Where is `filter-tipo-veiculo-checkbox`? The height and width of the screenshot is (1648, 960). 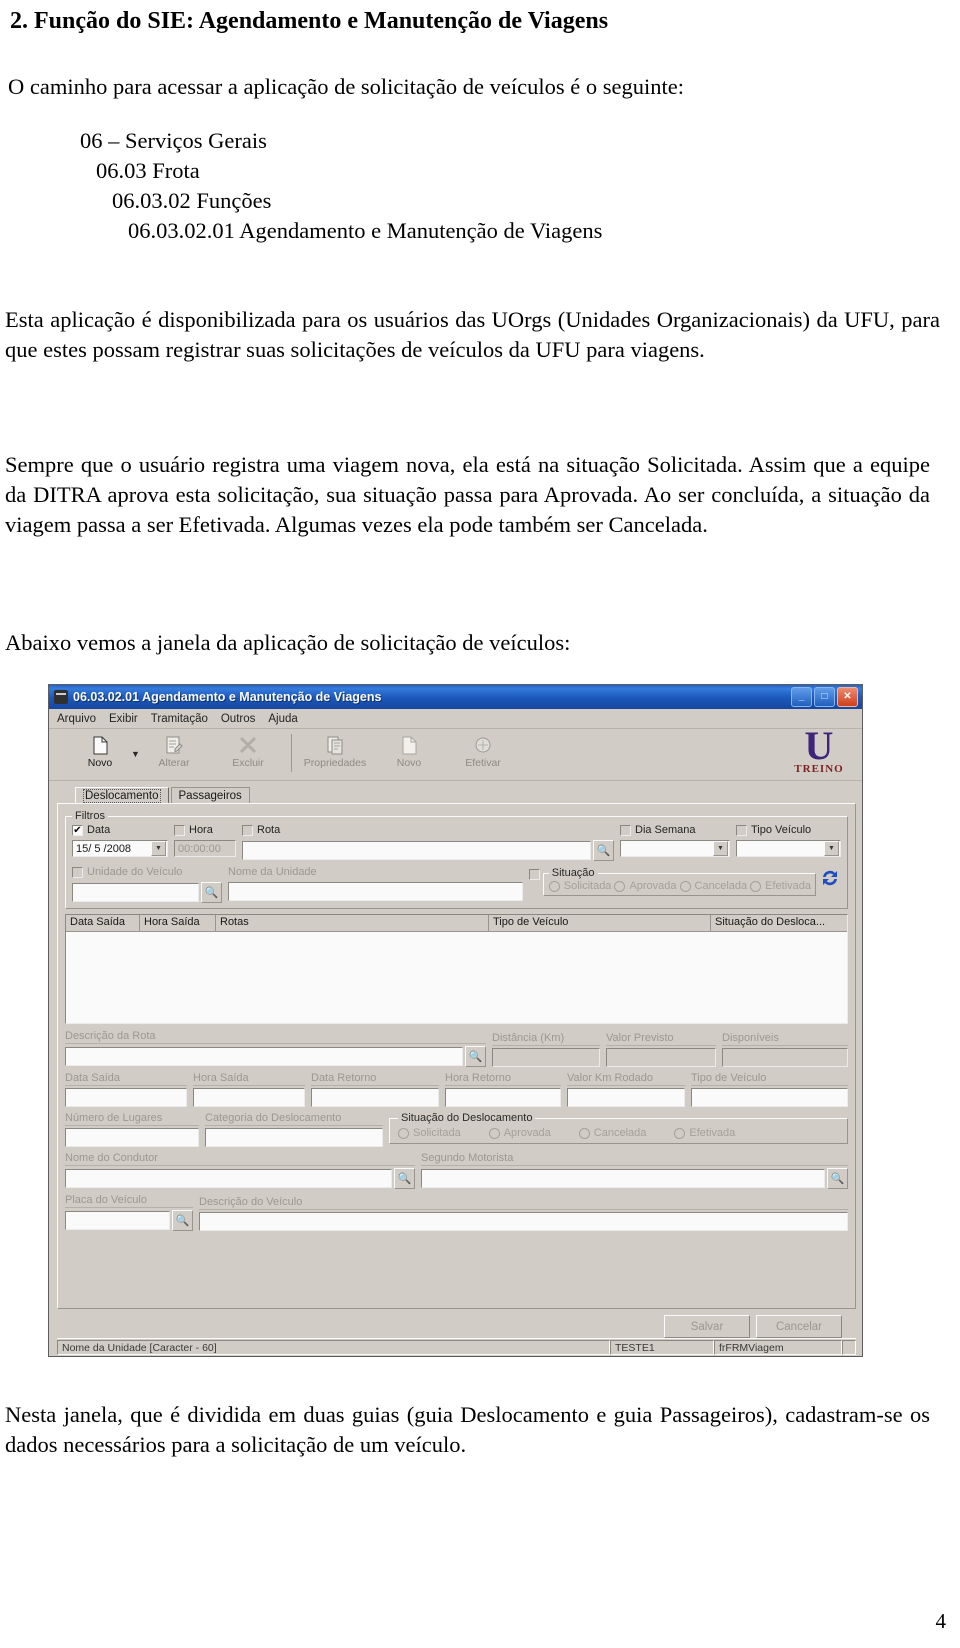 filter-tipo-veiculo-checkbox is located at coordinates (741, 830).